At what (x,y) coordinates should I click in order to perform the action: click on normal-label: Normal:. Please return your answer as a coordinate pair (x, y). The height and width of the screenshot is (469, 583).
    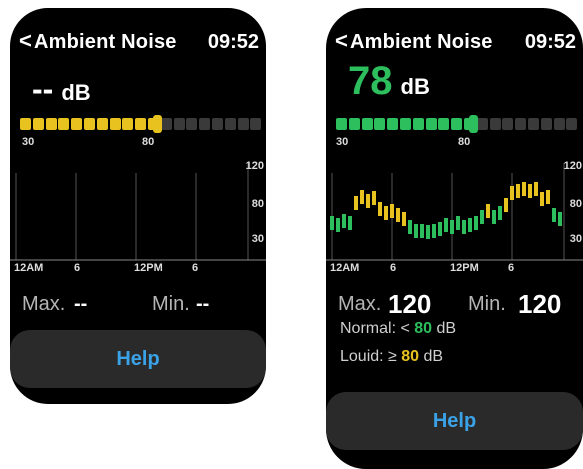
    Looking at the image, I should click on (368, 328).